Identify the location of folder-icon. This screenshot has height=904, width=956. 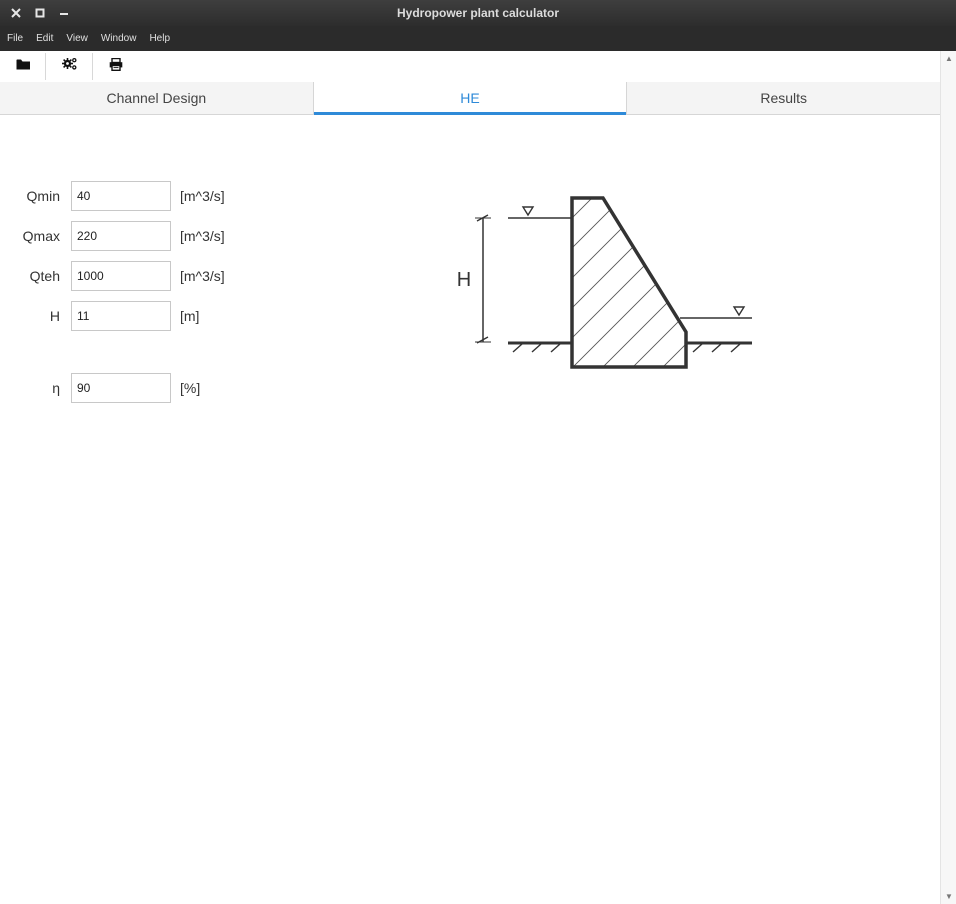
(23, 67).